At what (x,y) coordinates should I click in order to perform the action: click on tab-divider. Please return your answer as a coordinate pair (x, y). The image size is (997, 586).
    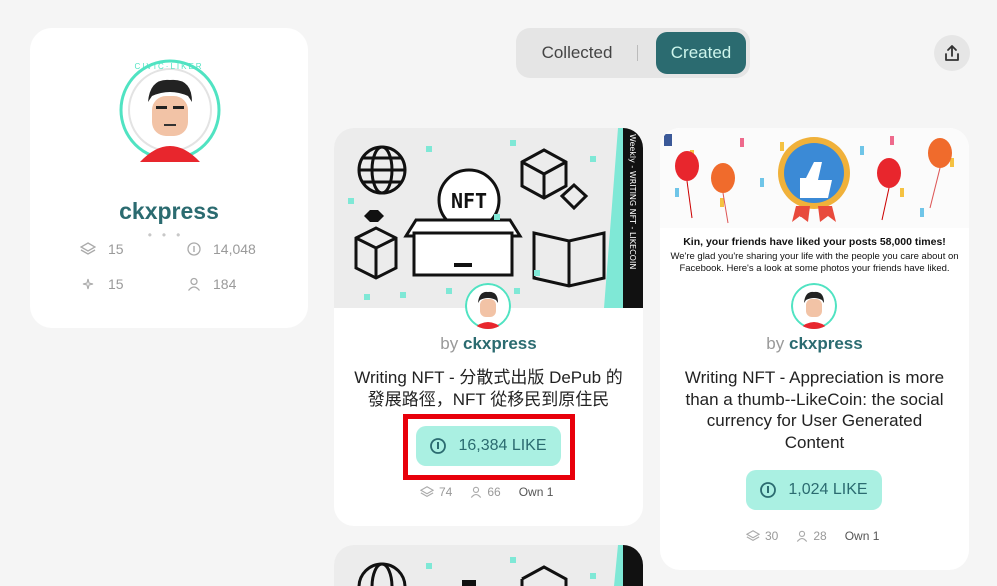
    Looking at the image, I should click on (637, 53).